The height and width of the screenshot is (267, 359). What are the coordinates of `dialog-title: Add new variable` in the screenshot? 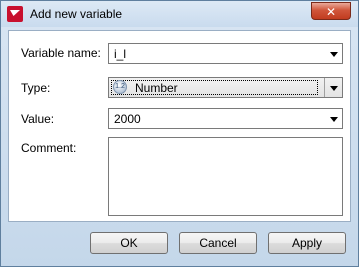 It's located at (76, 14).